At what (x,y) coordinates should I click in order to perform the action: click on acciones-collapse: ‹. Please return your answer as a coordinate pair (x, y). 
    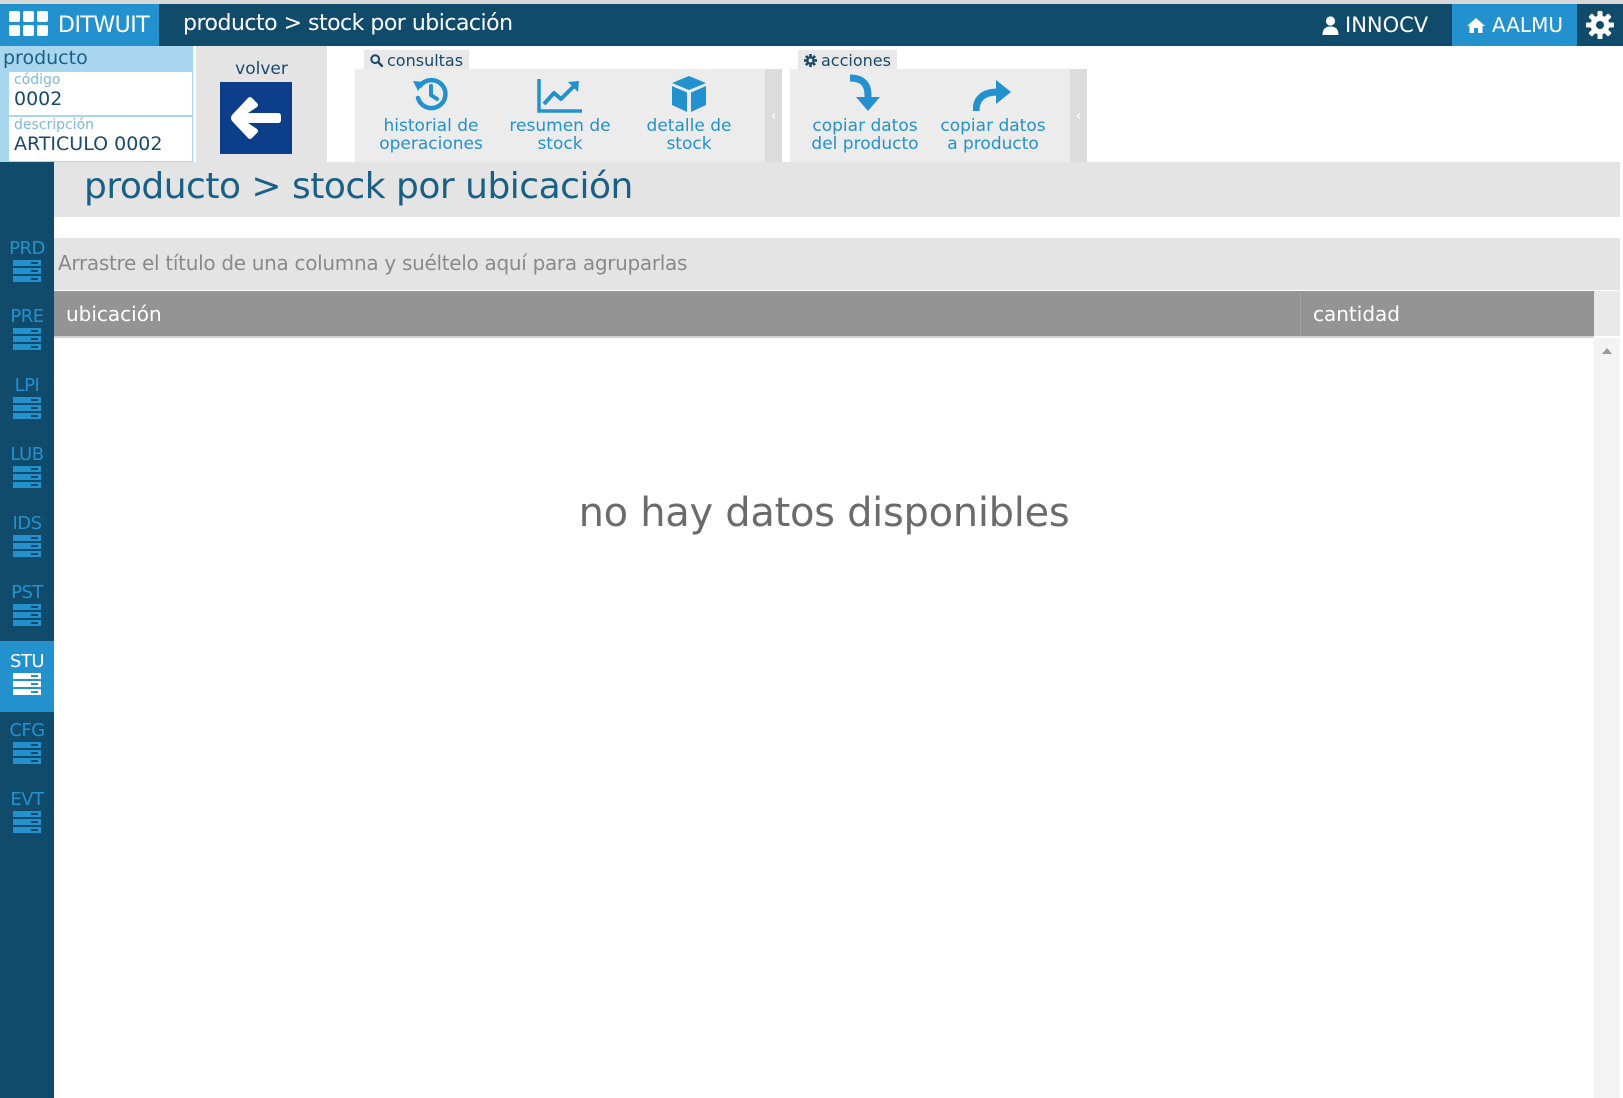
    Looking at the image, I should click on (1078, 115).